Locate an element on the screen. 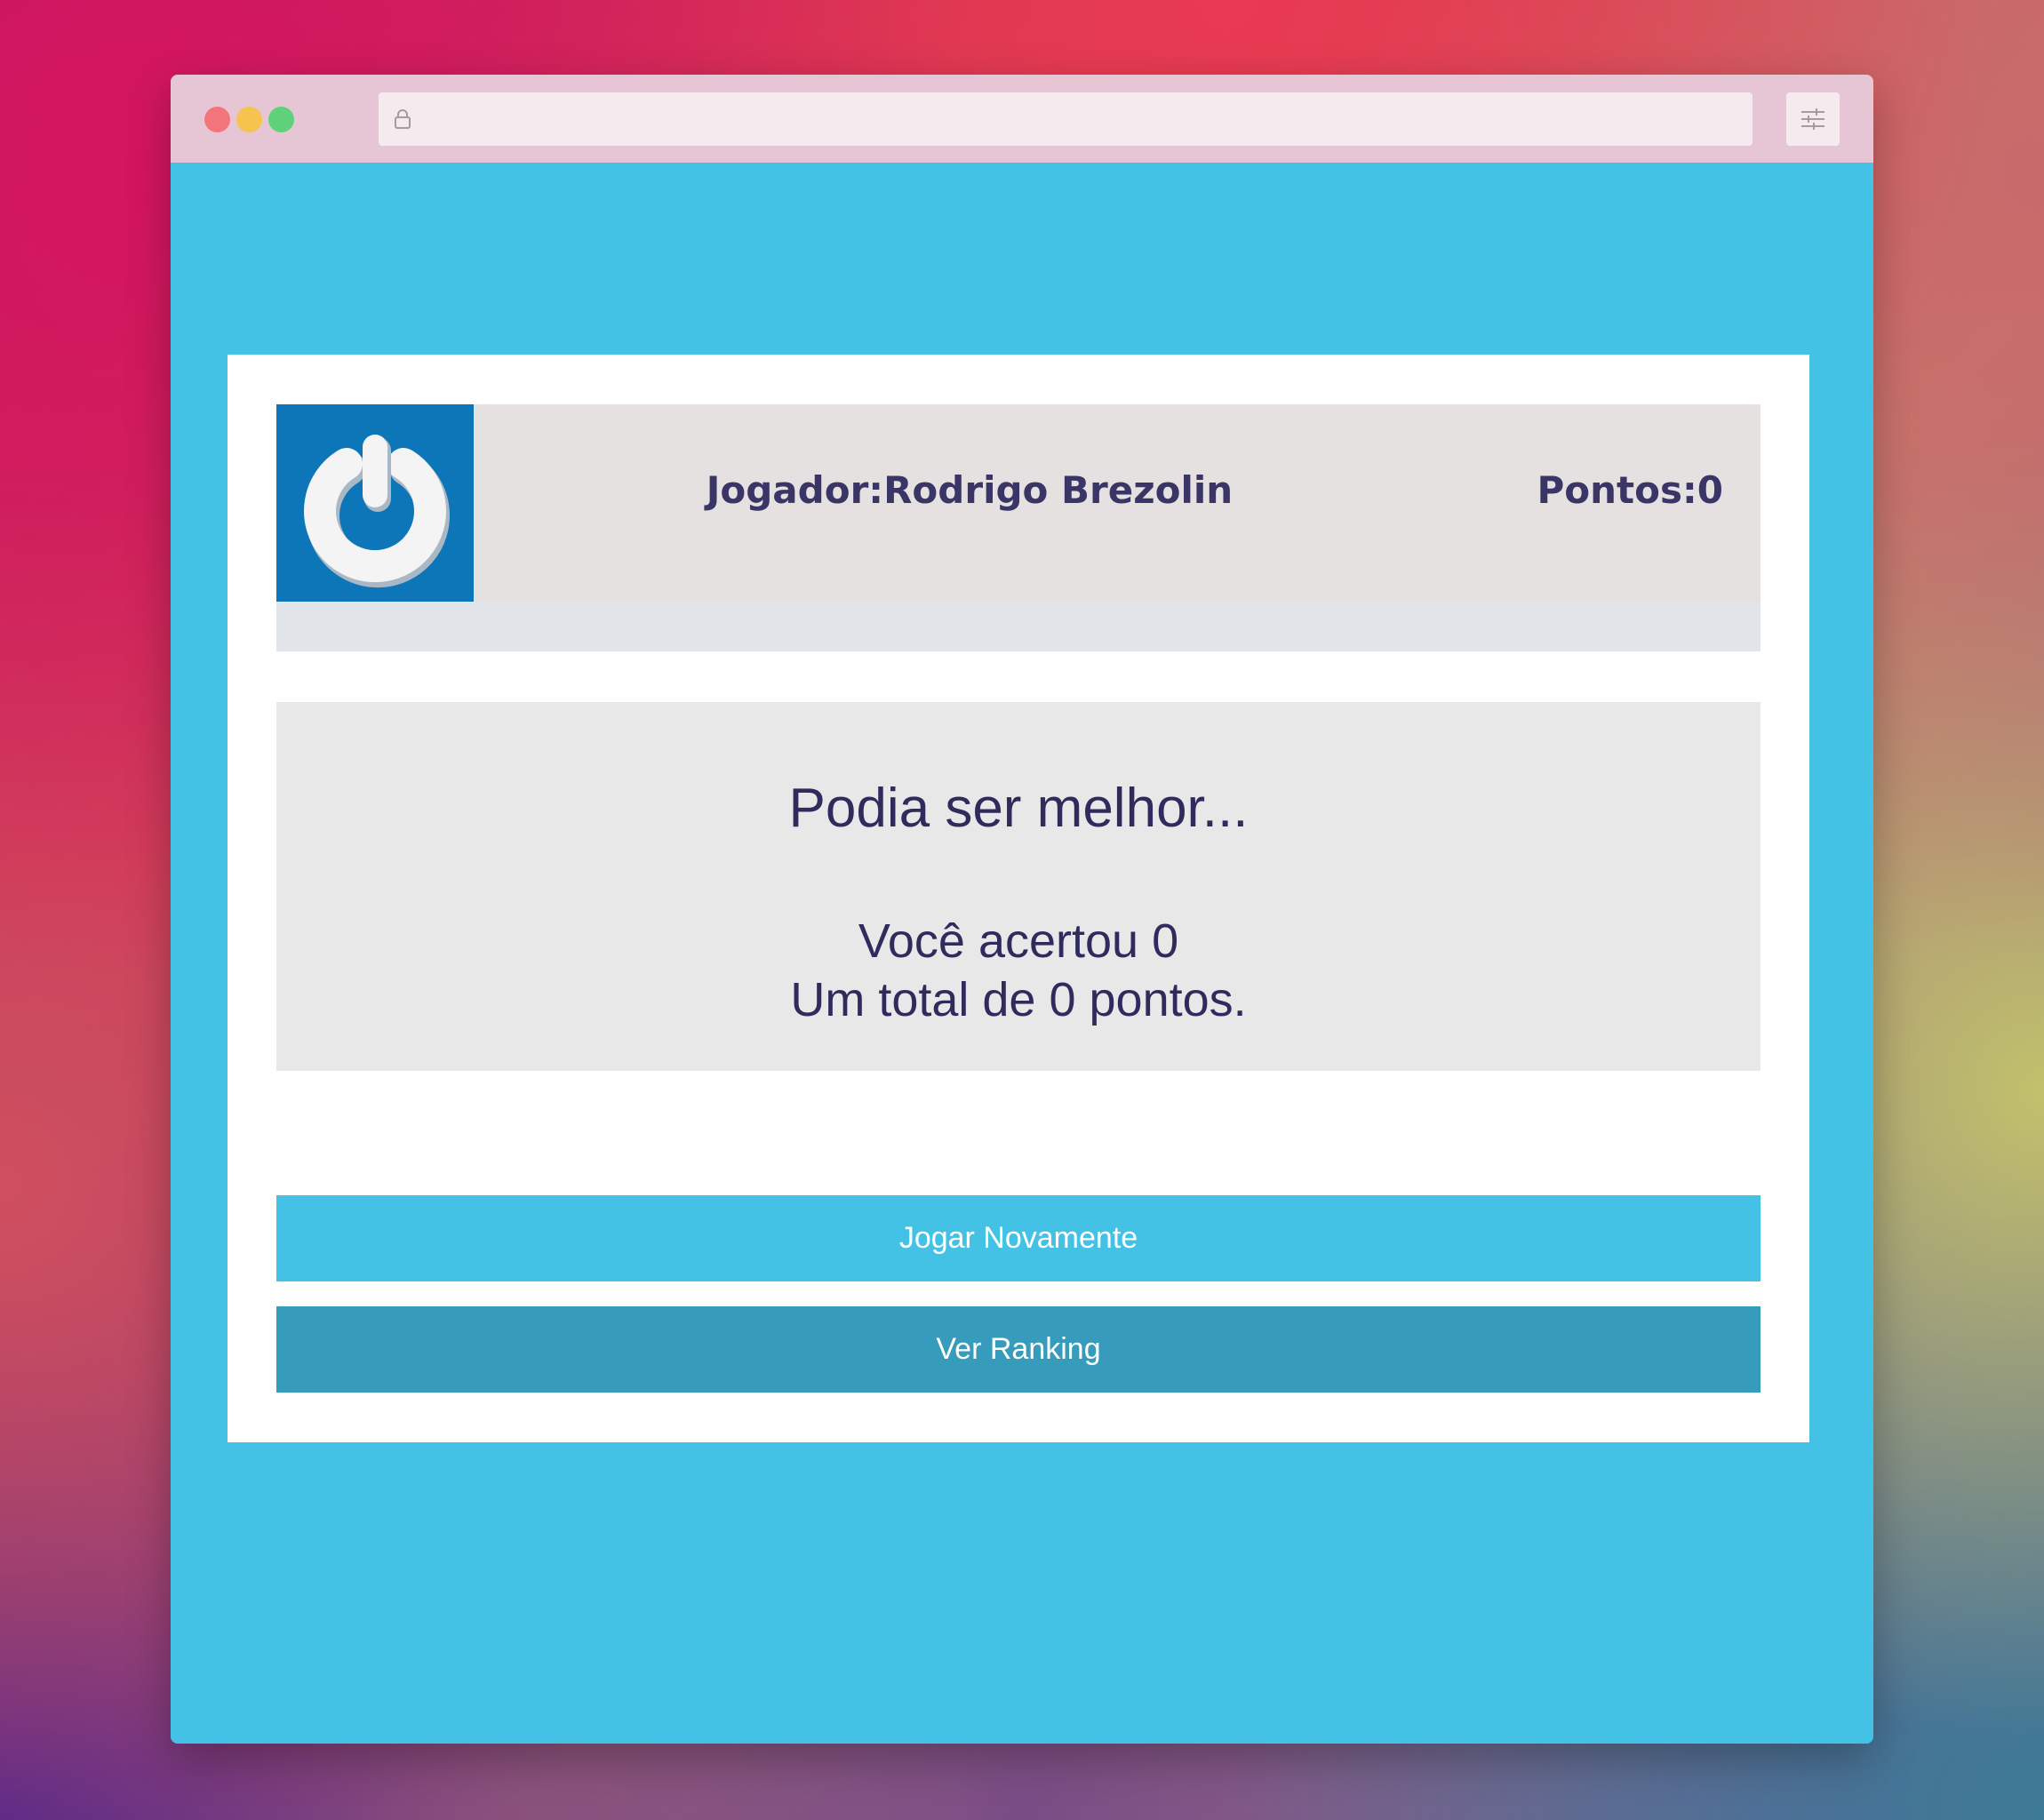 This screenshot has height=1820, width=2044. close-window-button is located at coordinates (217, 119).